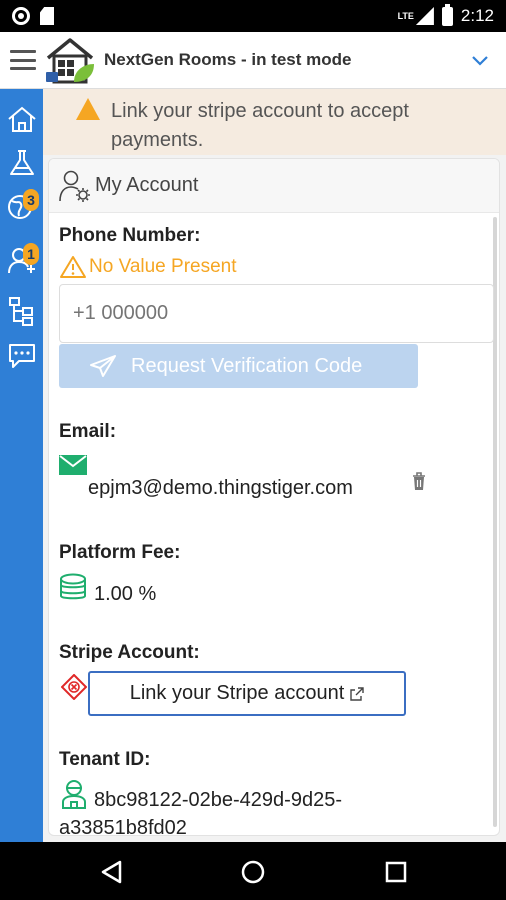 Image resolution: width=506 pixels, height=900 pixels. I want to click on notification-badge: 3, so click(31, 200).